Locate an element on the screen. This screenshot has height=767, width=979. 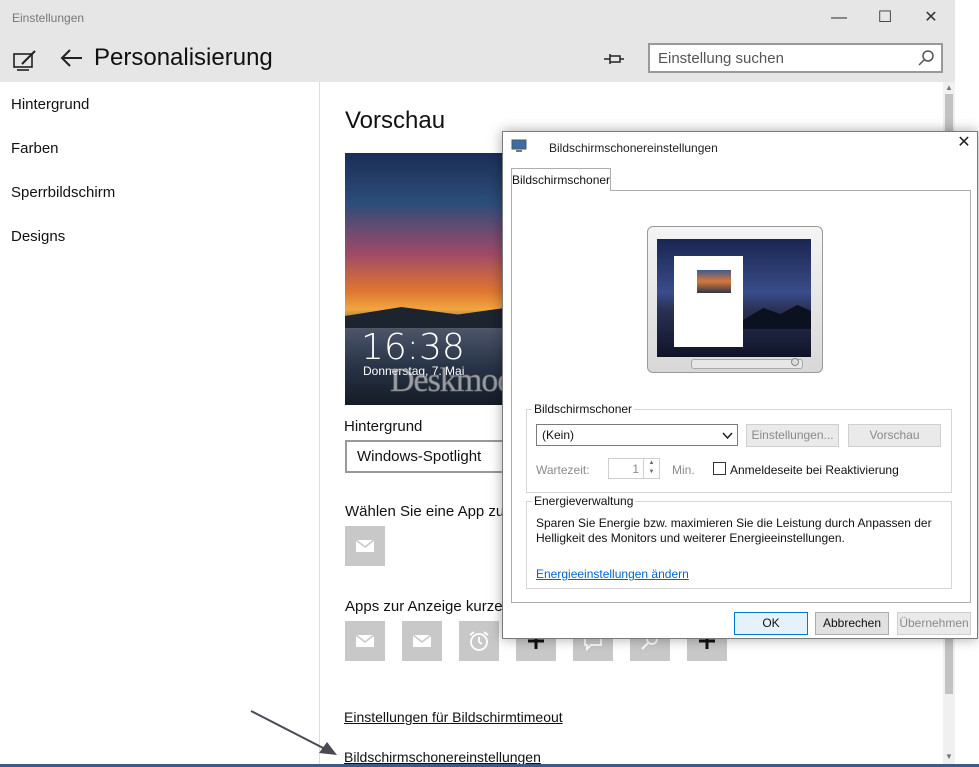
monitor-stand is located at coordinates (747, 364).